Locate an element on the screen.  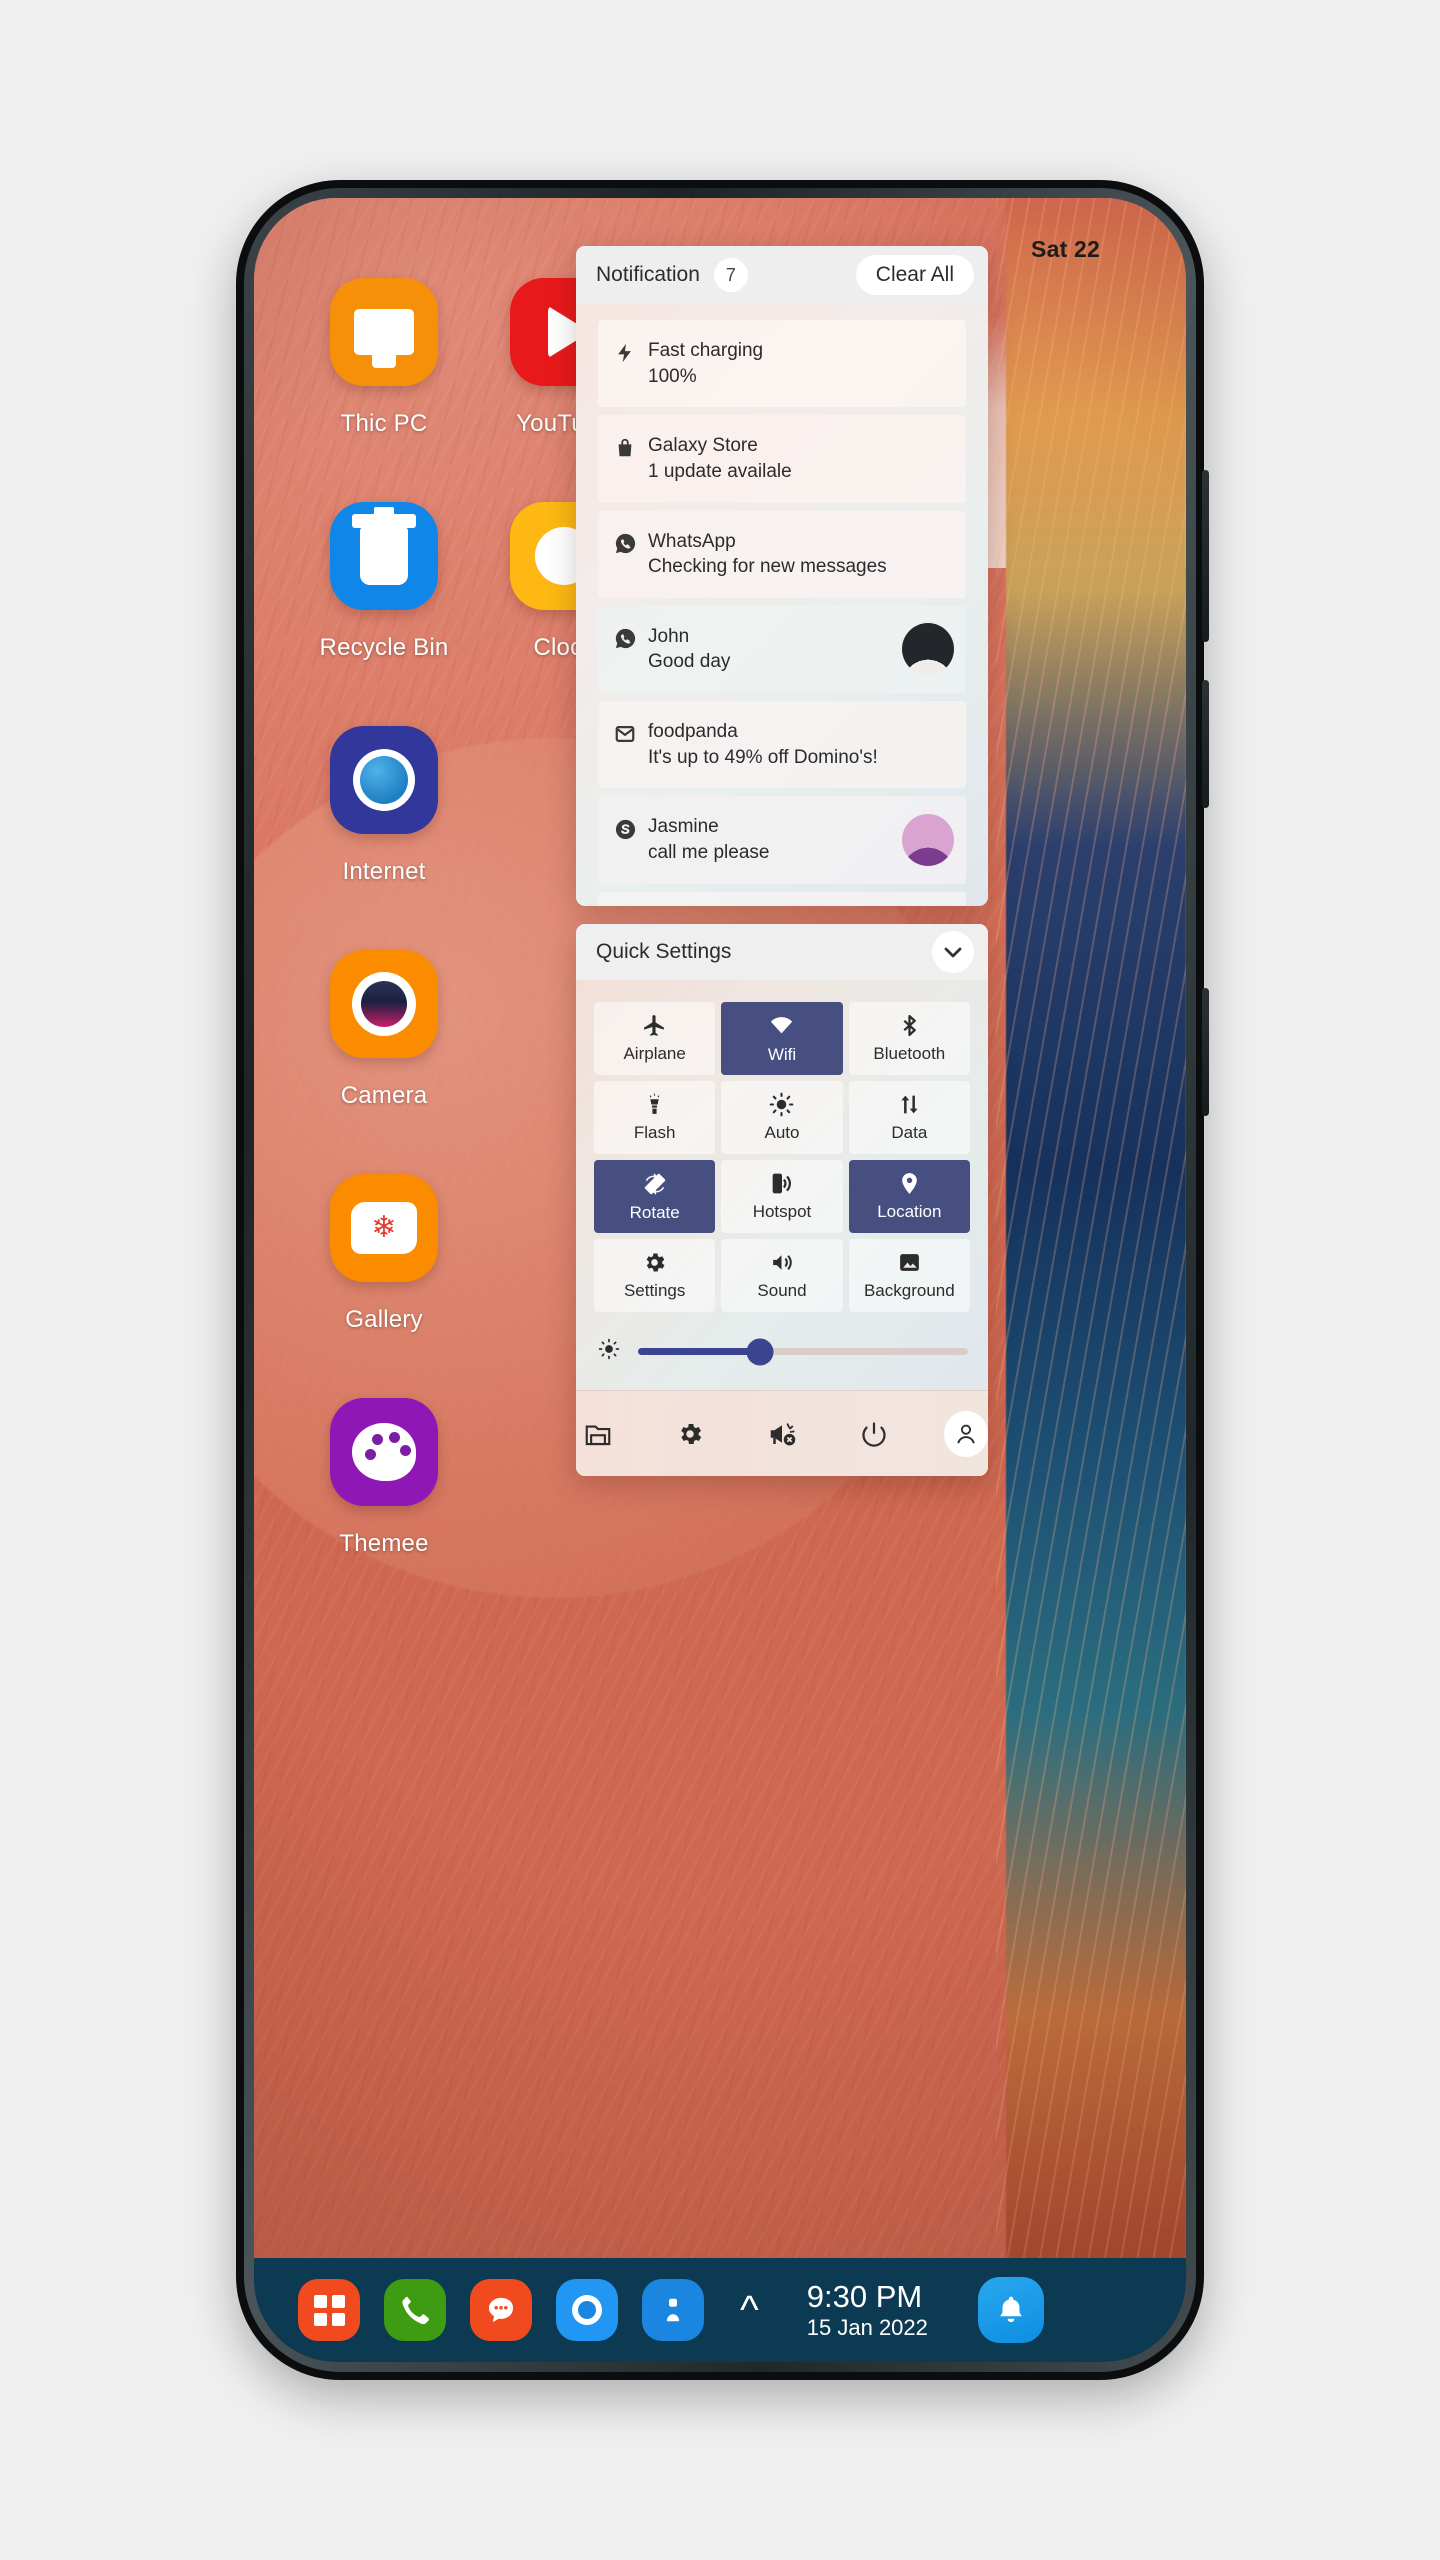
user-icon is located at coordinates (966, 1433).